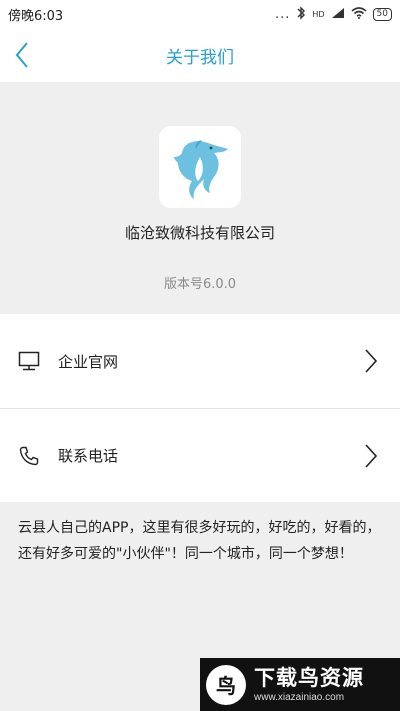  Describe the element at coordinates (21, 55) in the screenshot. I see `chevron-left-icon` at that location.